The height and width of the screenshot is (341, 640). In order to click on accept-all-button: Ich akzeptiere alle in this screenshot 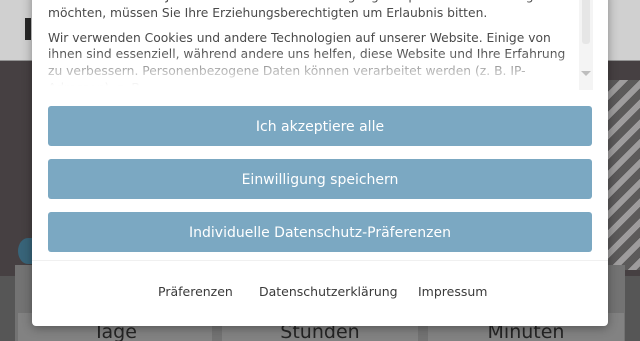, I will do `click(320, 126)`.